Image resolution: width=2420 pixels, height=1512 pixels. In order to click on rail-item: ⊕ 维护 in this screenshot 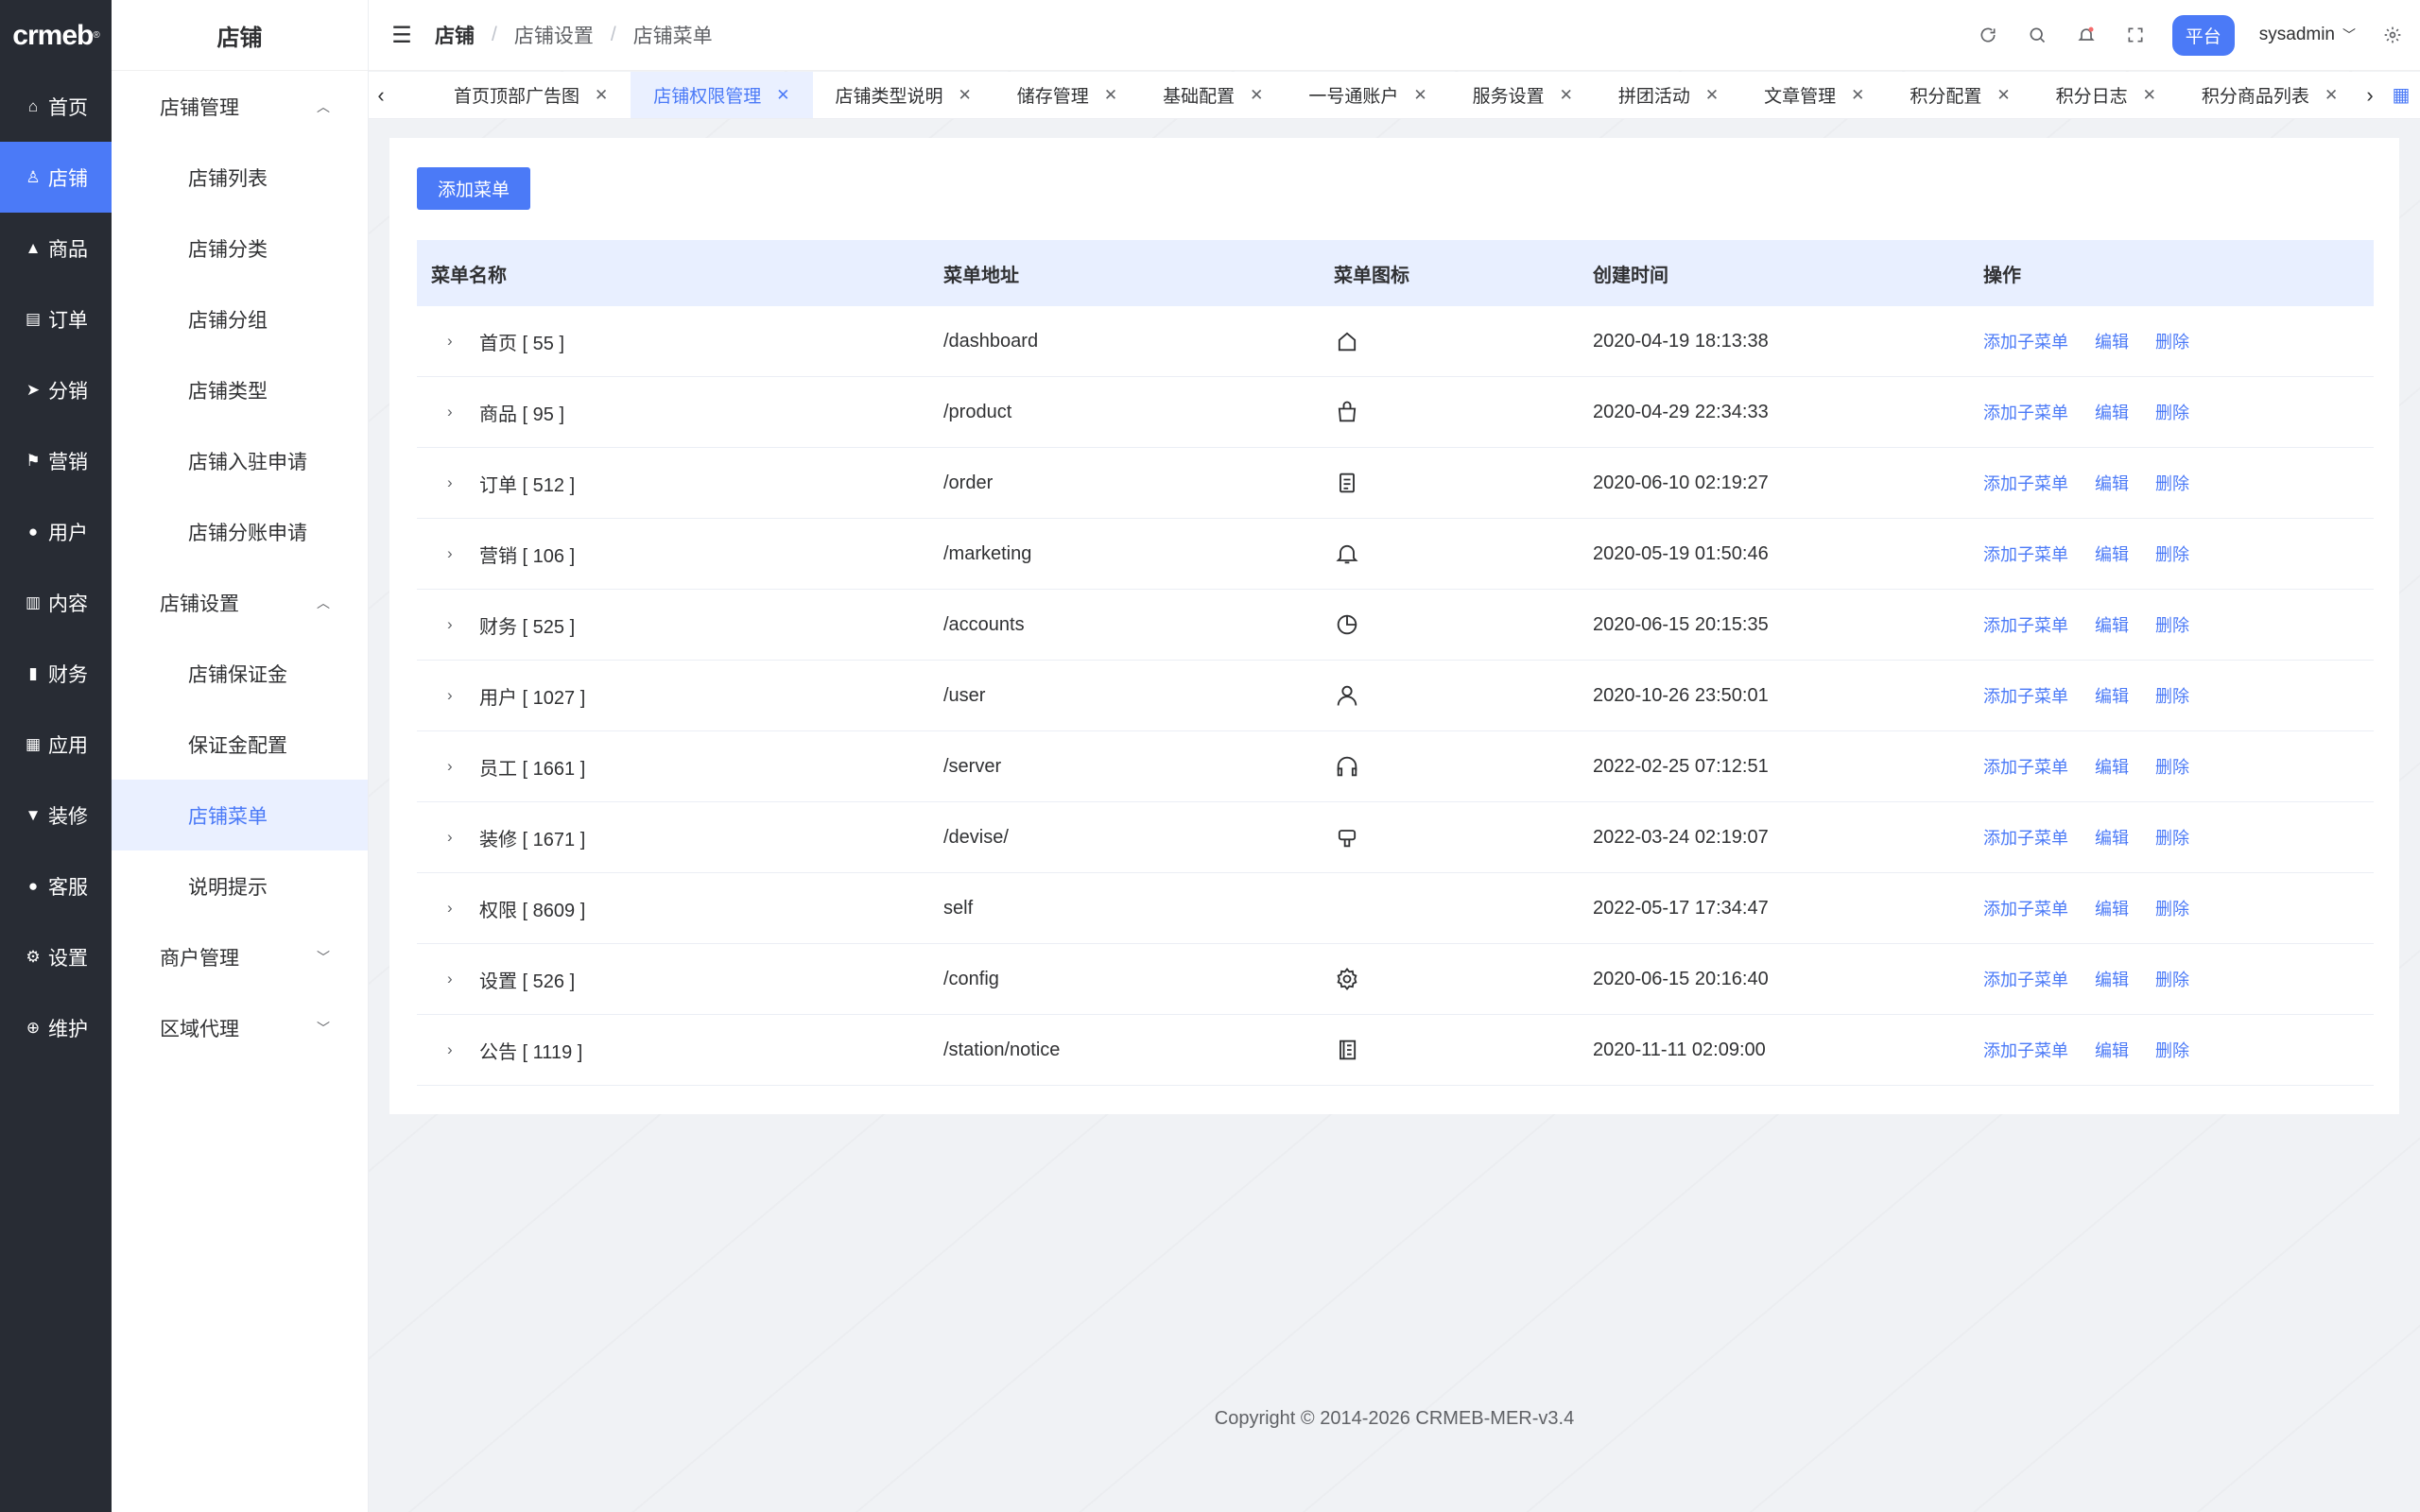, I will do `click(56, 1027)`.